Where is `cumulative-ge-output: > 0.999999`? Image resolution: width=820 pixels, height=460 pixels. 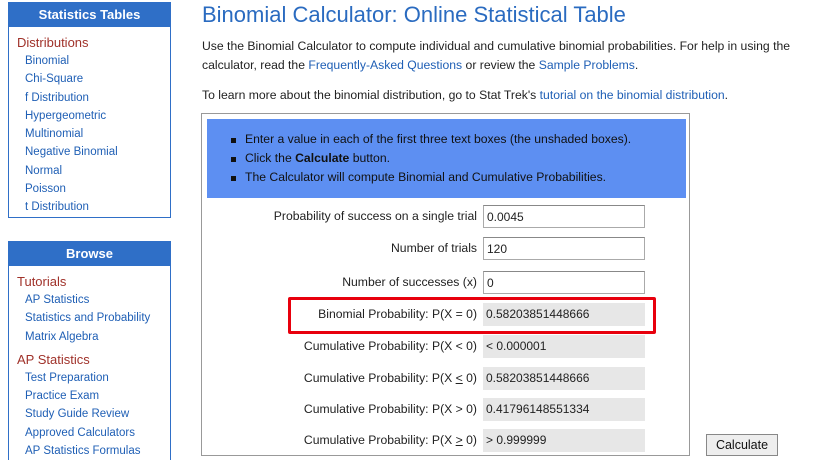 cumulative-ge-output: > 0.999999 is located at coordinates (564, 440).